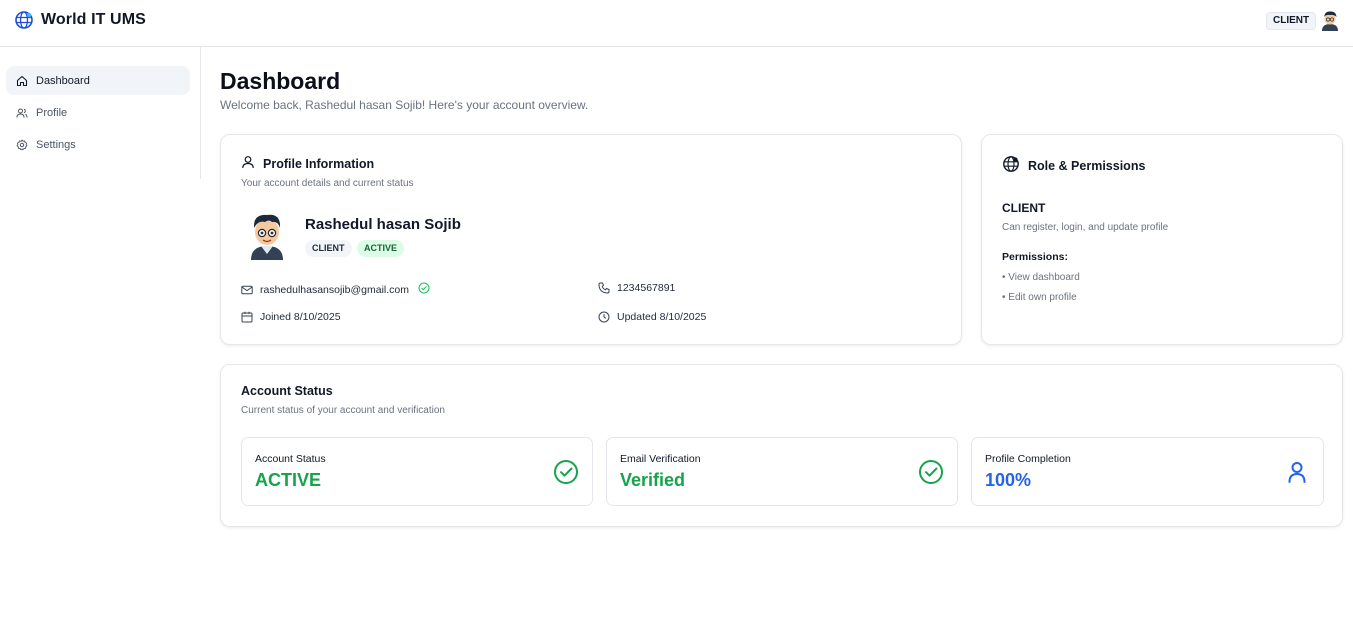 This screenshot has width=1353, height=622. What do you see at coordinates (417, 471) in the screenshot?
I see `account-status-tile: Account Status ACTIVE` at bounding box center [417, 471].